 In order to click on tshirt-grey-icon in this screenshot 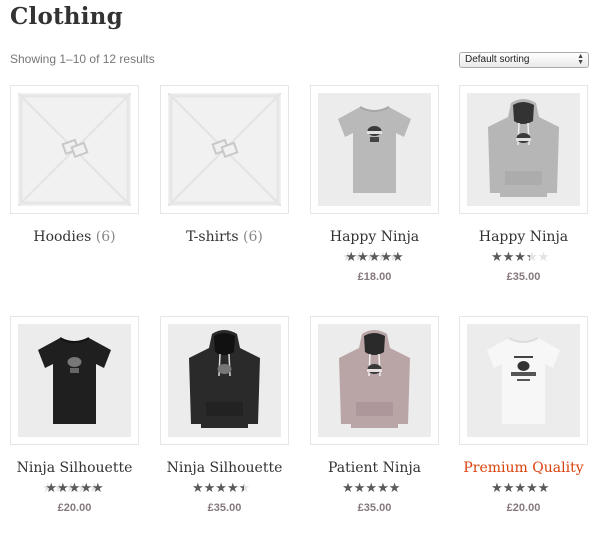, I will do `click(374, 149)`.